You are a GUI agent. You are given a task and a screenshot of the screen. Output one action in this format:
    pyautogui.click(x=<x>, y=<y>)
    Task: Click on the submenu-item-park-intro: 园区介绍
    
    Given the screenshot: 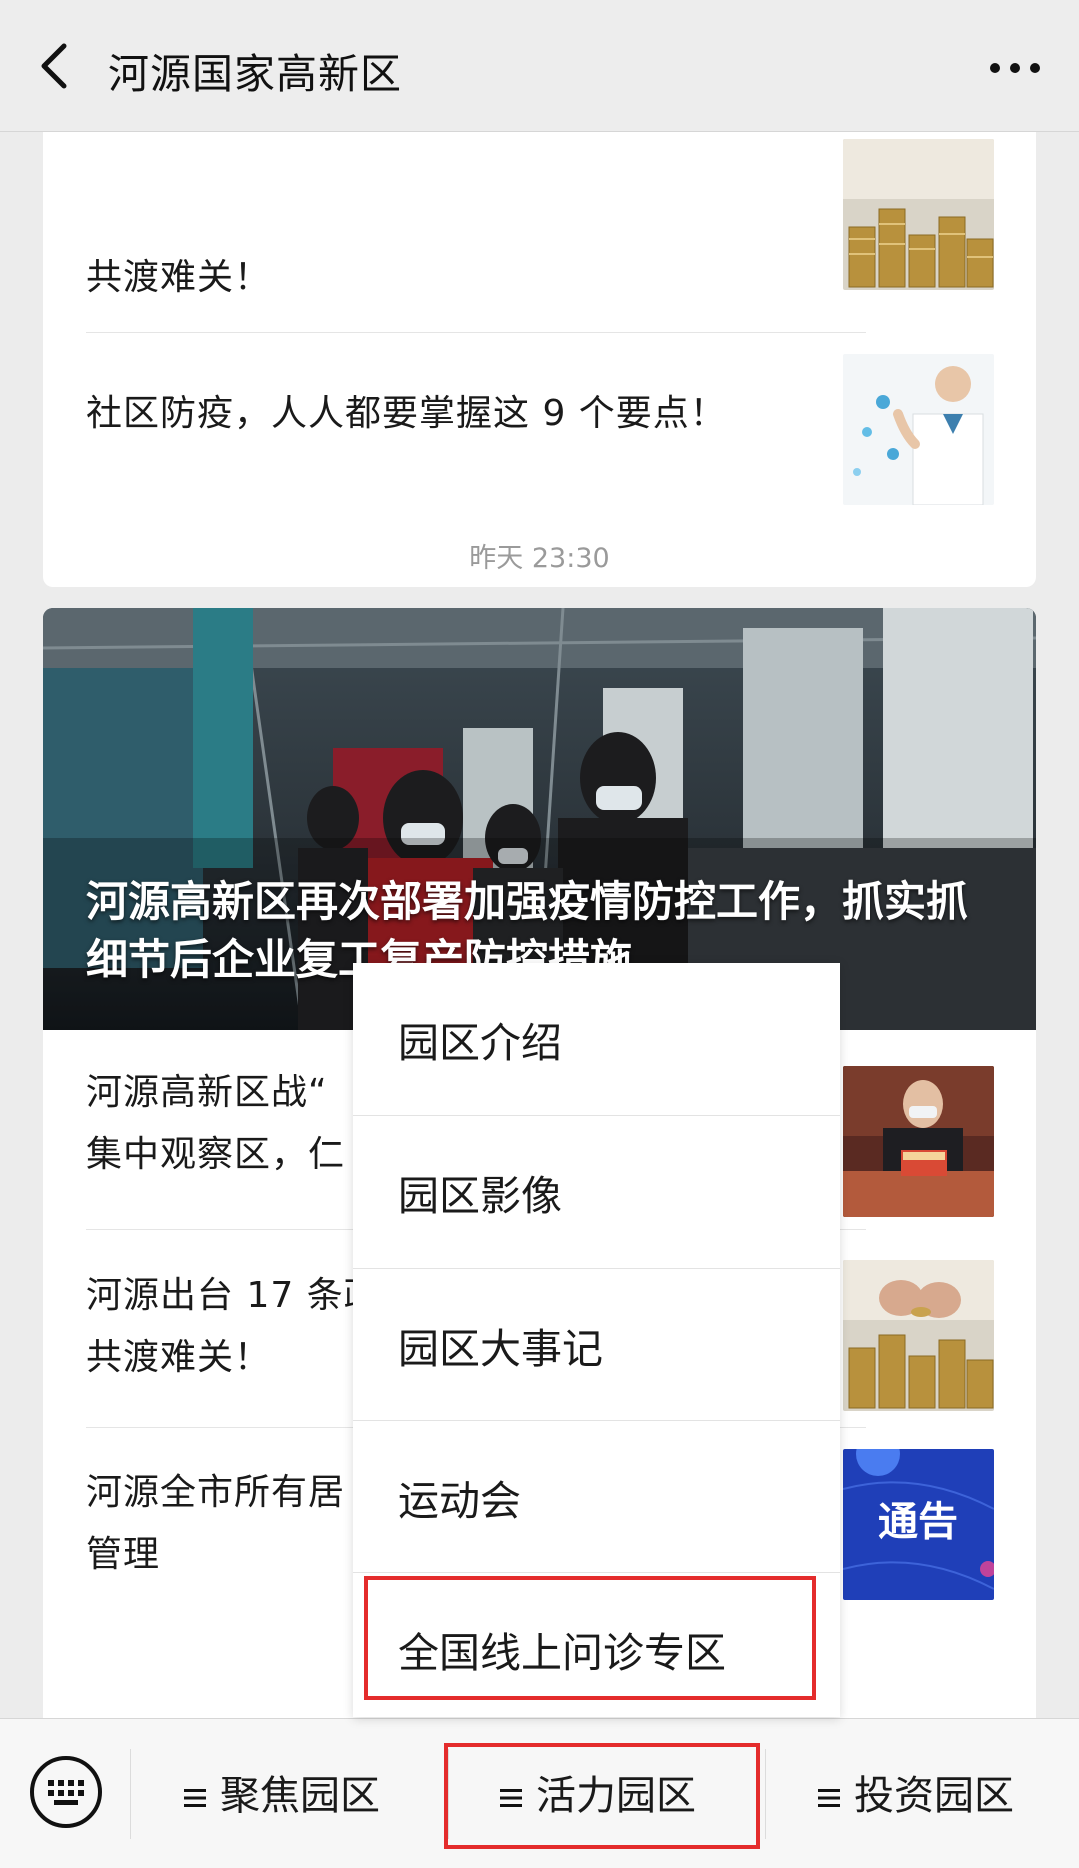 What is the action you would take?
    pyautogui.click(x=596, y=1039)
    